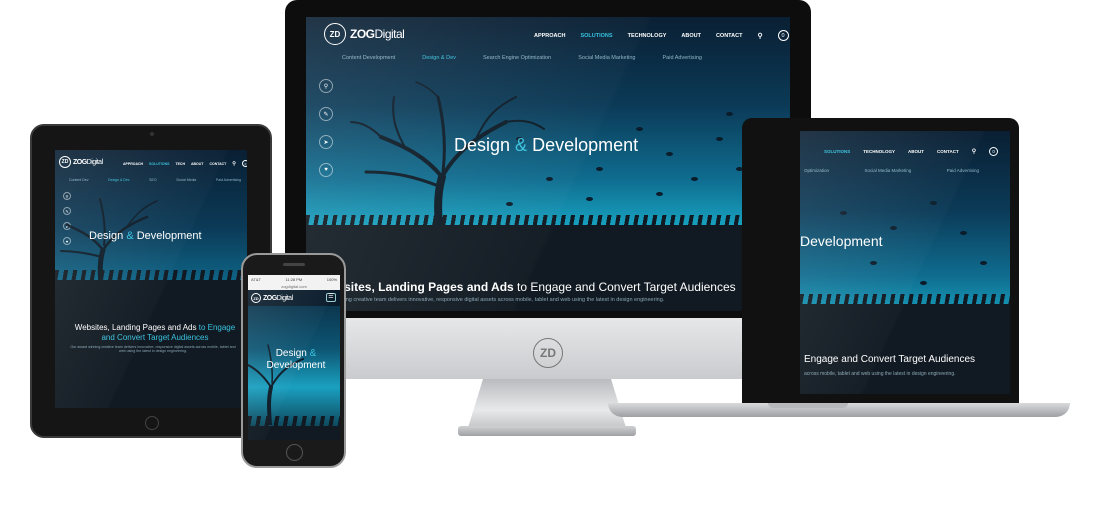 The width and height of the screenshot is (1100, 525). Describe the element at coordinates (276, 384) in the screenshot. I see `tree-illustration` at that location.